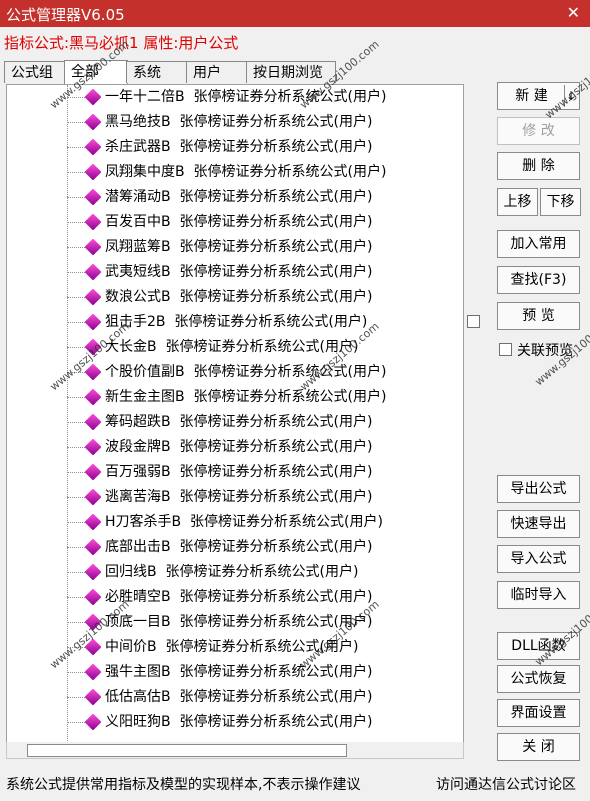 Image resolution: width=590 pixels, height=801 pixels. Describe the element at coordinates (238, 247) in the screenshot. I see `tree-item-label: 凤翔蓝筹B 张停榜证券分析系统公式(用户)` at that location.